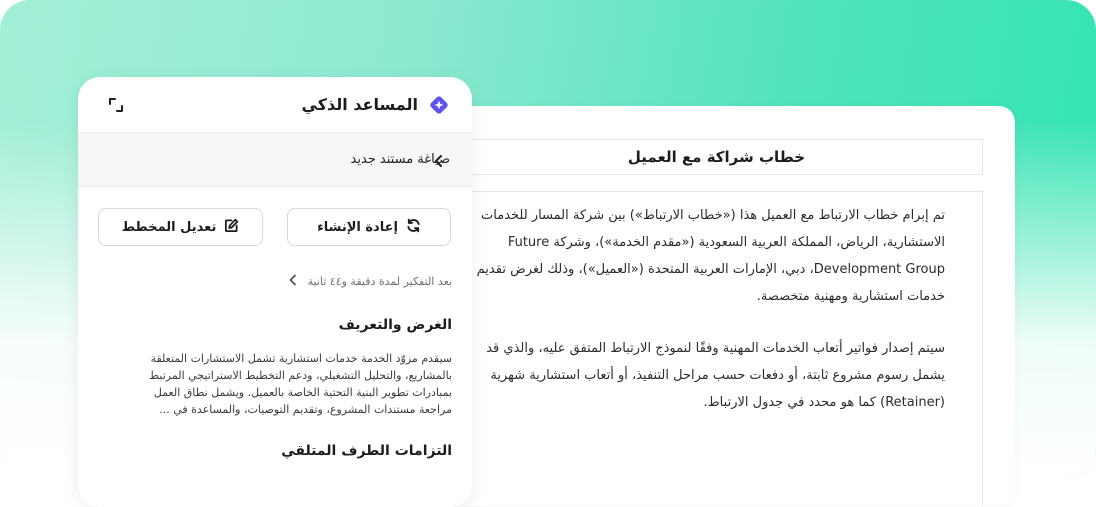 The image size is (1096, 507). Describe the element at coordinates (275, 105) in the screenshot. I see `assistant-header: المساعد الذكي` at that location.